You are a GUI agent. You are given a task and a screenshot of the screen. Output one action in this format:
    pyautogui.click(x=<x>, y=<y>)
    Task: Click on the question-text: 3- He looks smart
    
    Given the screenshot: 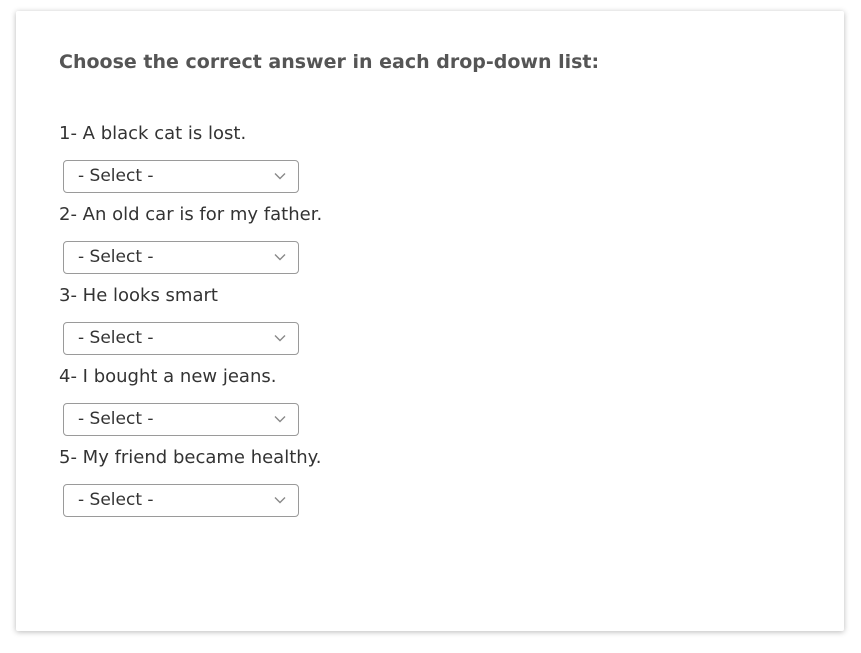 What is the action you would take?
    pyautogui.click(x=138, y=295)
    